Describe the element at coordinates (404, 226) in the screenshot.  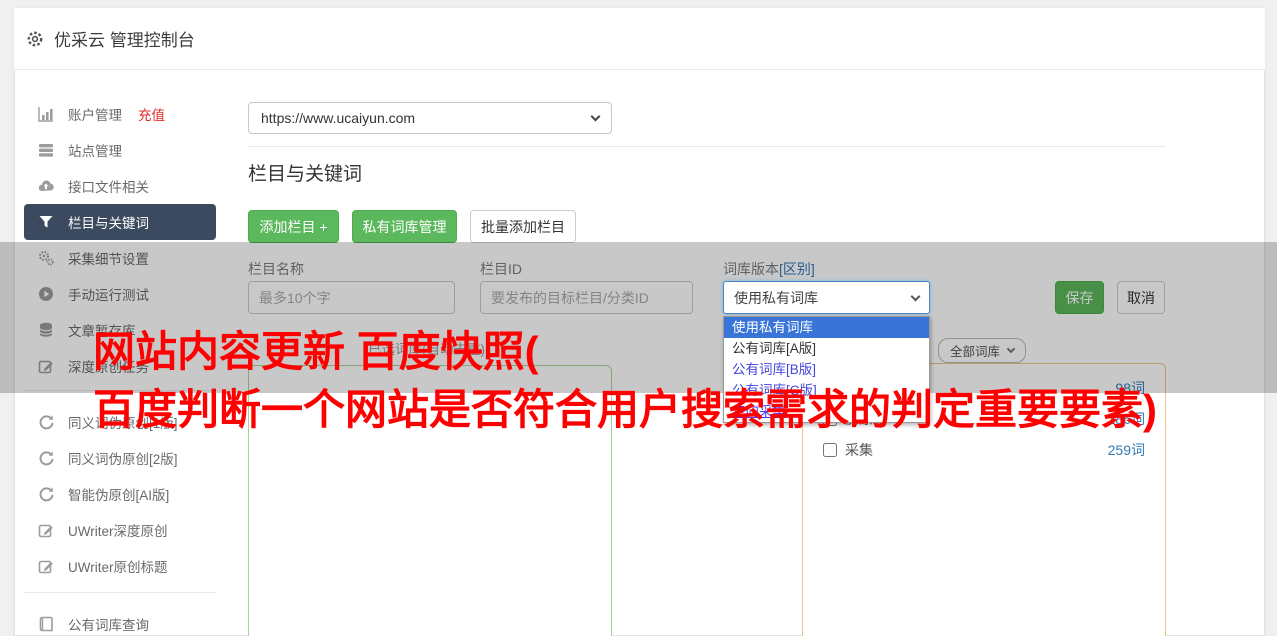
I see `private-thesaurus-button: 私有词库管理` at that location.